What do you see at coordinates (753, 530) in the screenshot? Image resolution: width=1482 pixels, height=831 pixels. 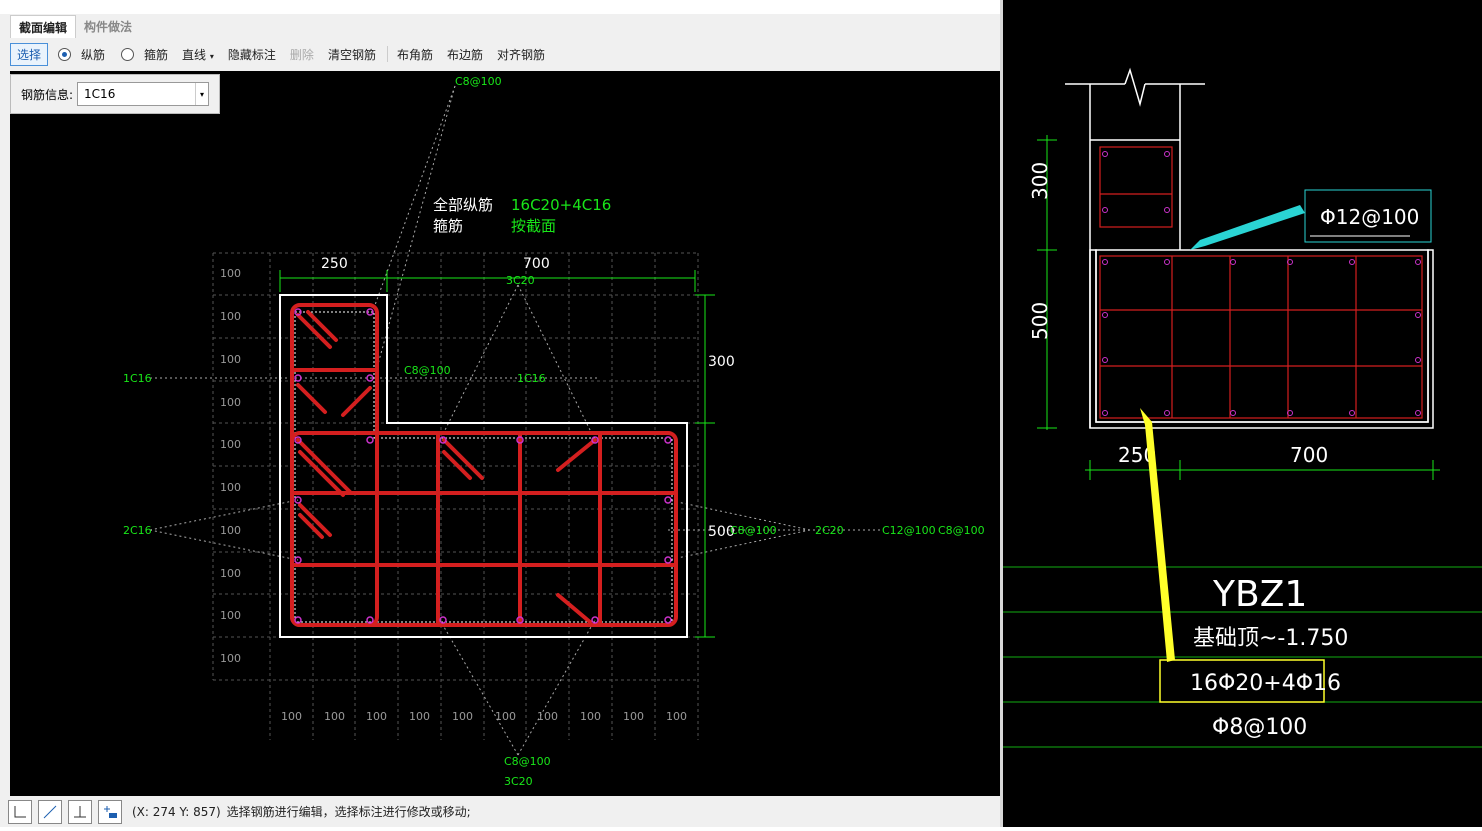 I see `annotation-right-c8: C8@100` at bounding box center [753, 530].